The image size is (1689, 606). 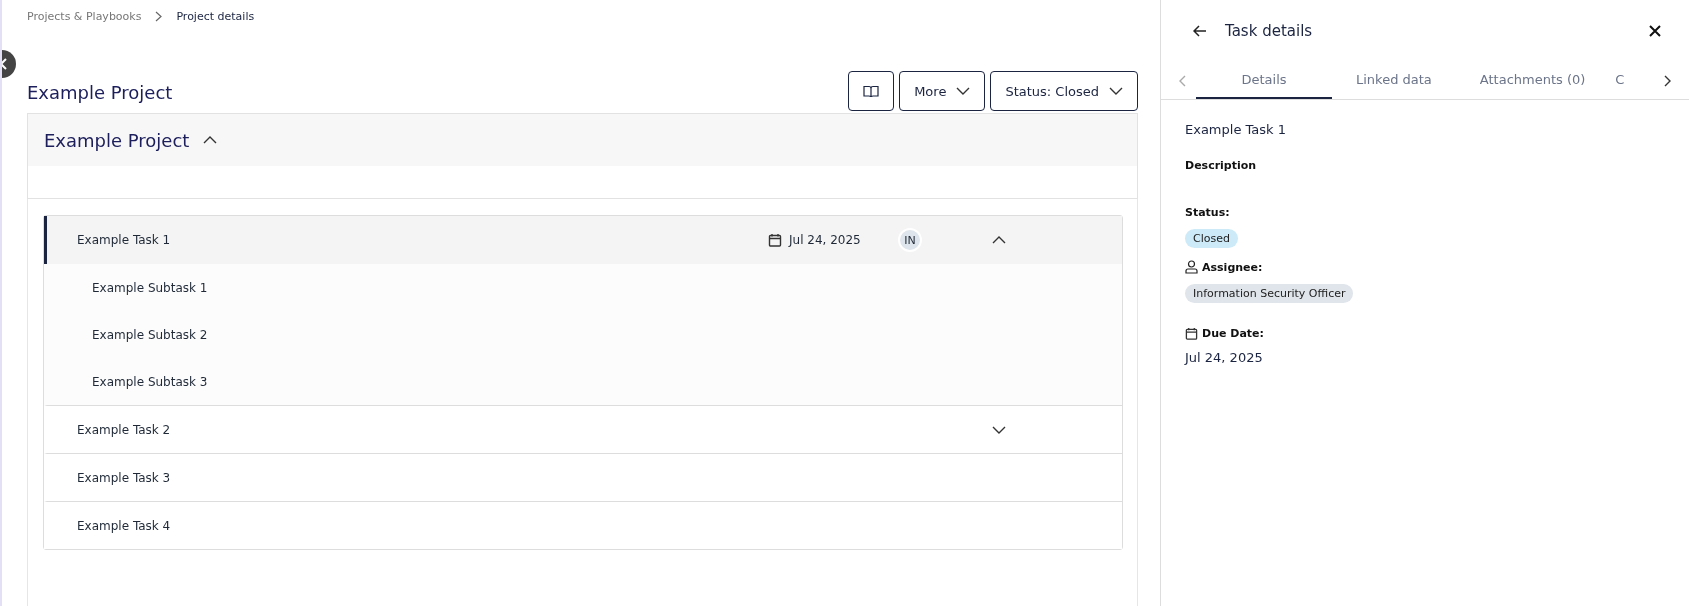 I want to click on project-title: Example Project, so click(x=117, y=140).